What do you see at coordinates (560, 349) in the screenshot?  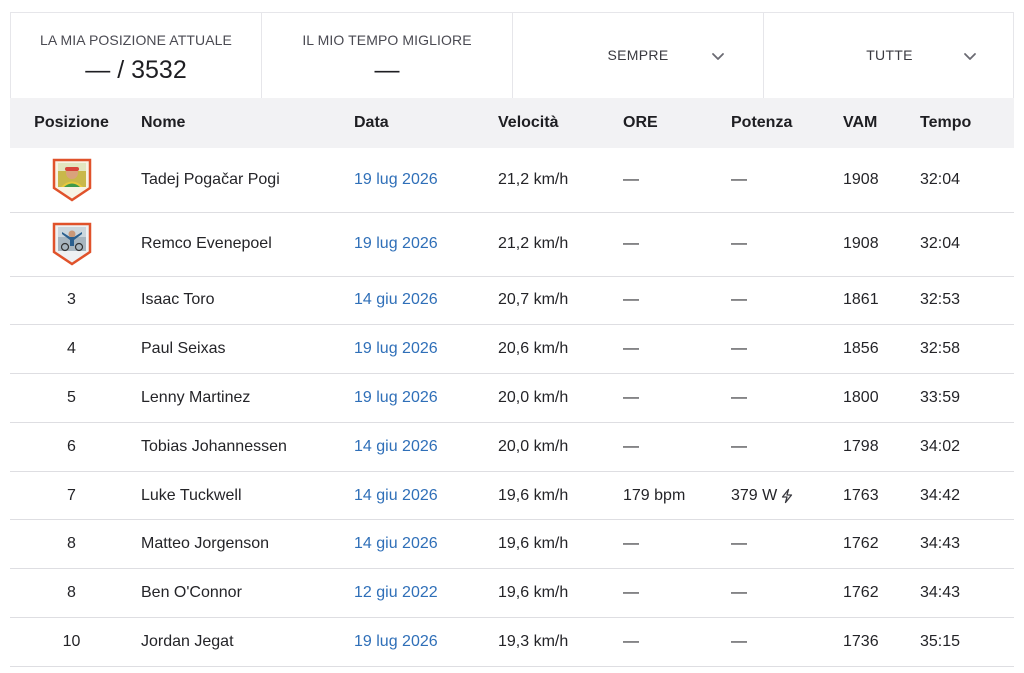 I see `speed-cell: 20,6 km/h` at bounding box center [560, 349].